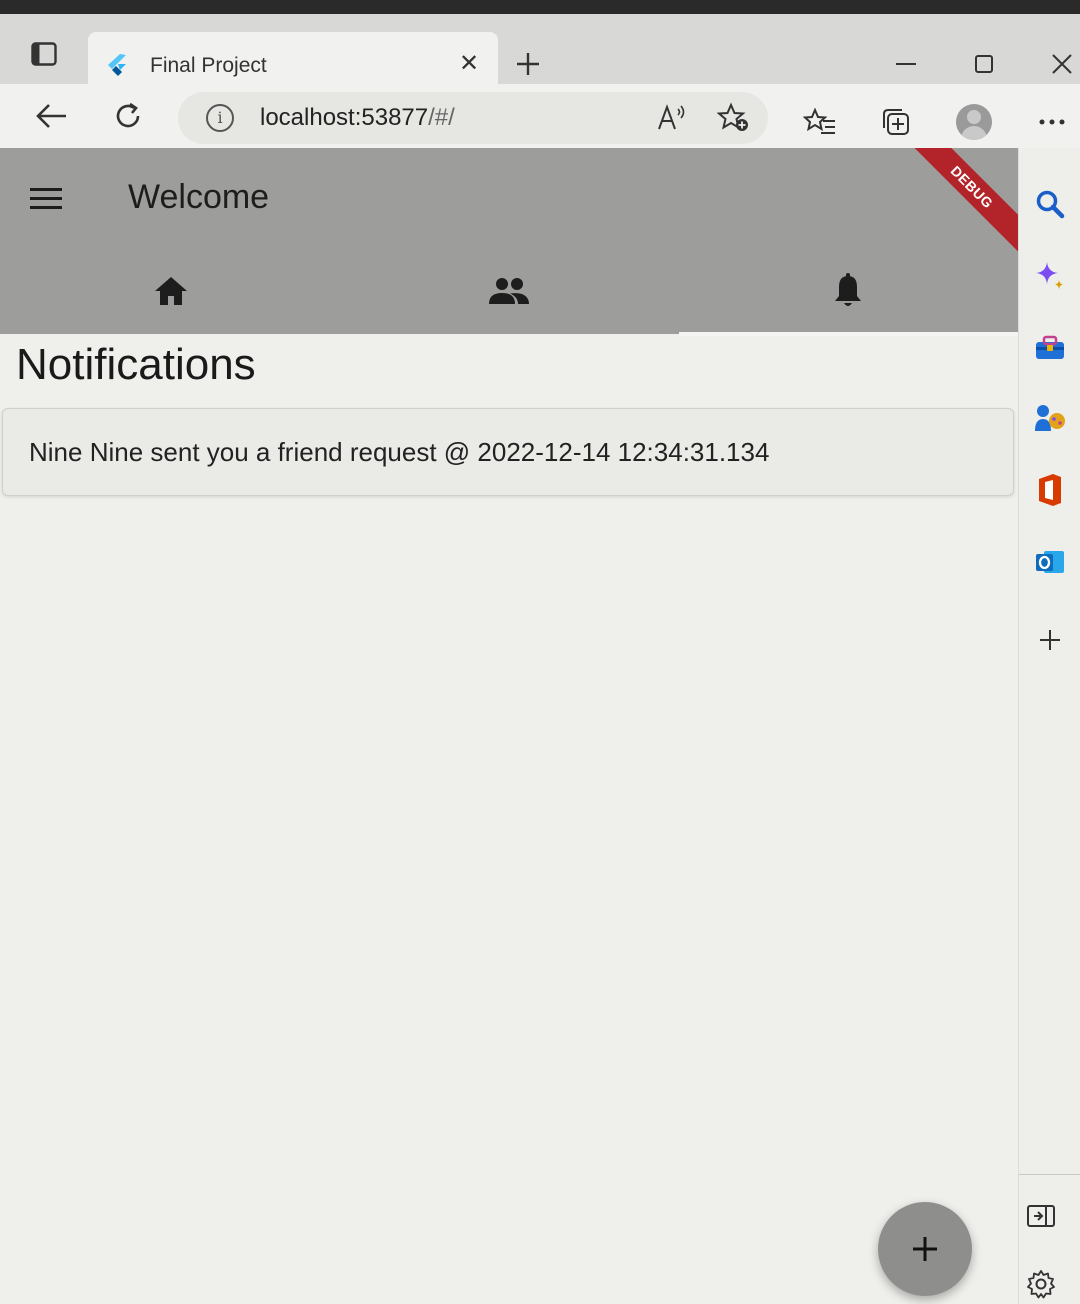  Describe the element at coordinates (1050, 418) in the screenshot. I see `games-icon` at that location.